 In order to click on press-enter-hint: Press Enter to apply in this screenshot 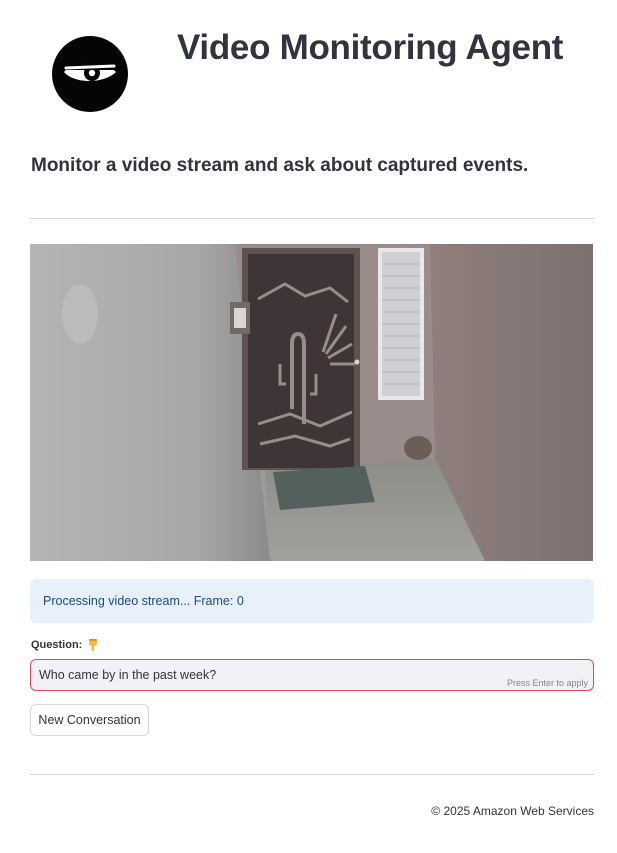, I will do `click(547, 683)`.